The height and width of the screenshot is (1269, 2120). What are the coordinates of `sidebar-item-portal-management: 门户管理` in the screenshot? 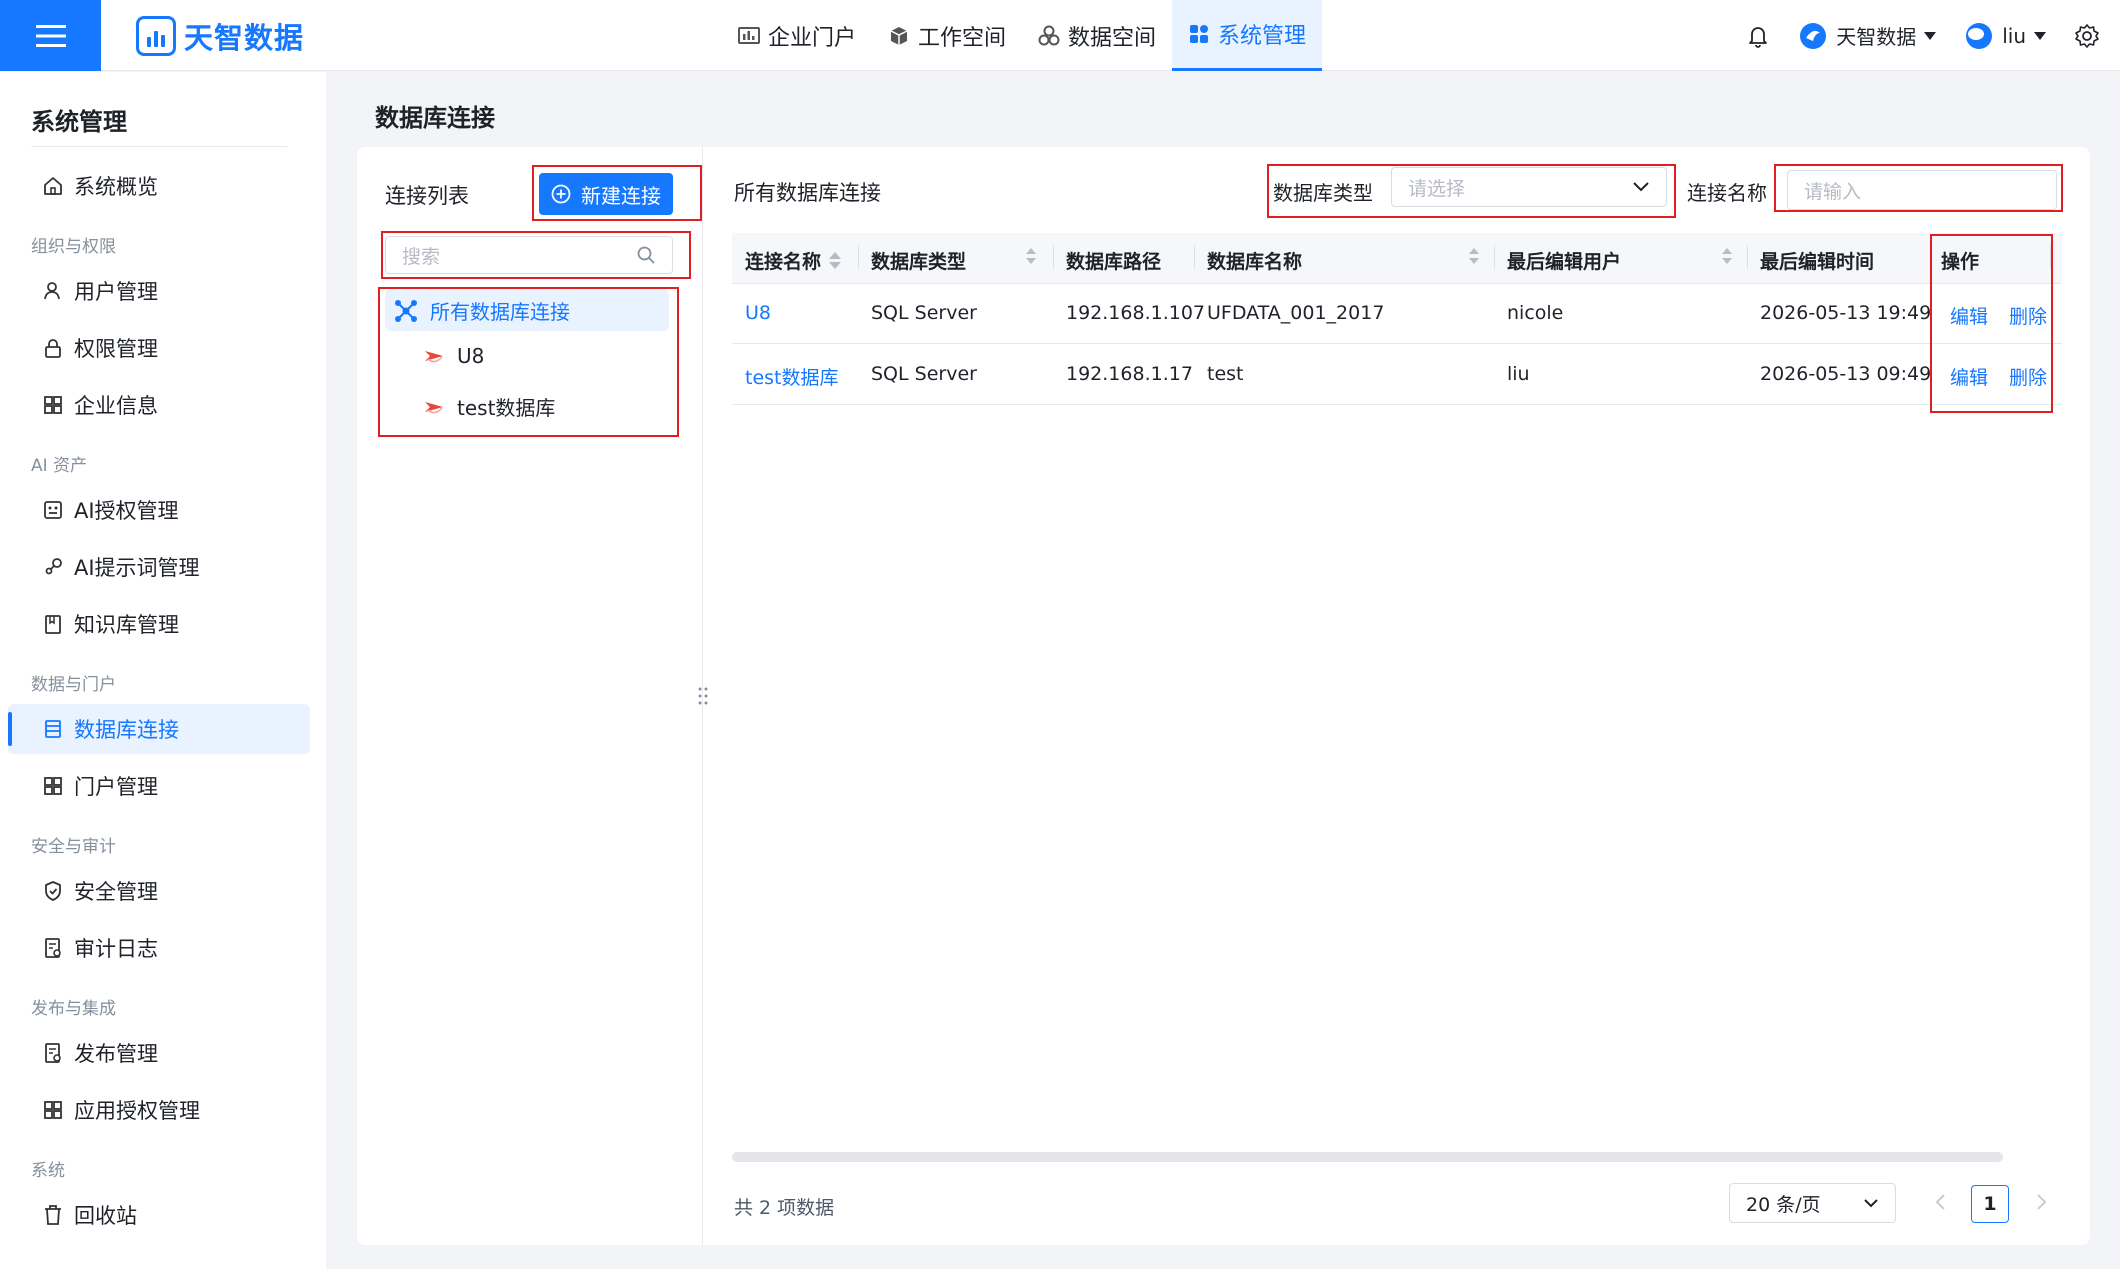 It's located at (159, 786).